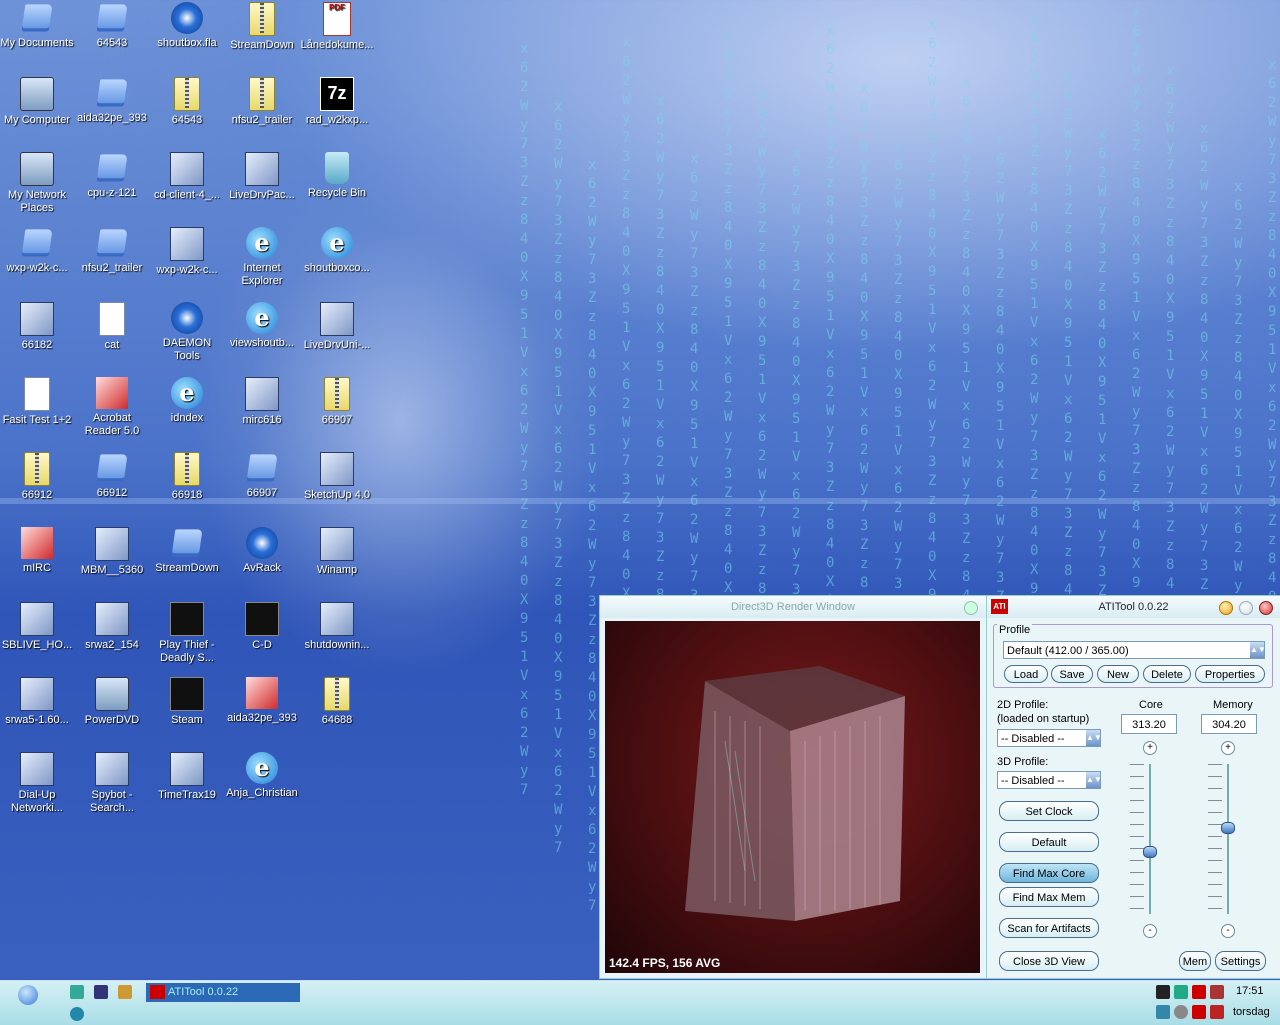  Describe the element at coordinates (1195, 961) in the screenshot. I see `mem-button: Mem` at that location.